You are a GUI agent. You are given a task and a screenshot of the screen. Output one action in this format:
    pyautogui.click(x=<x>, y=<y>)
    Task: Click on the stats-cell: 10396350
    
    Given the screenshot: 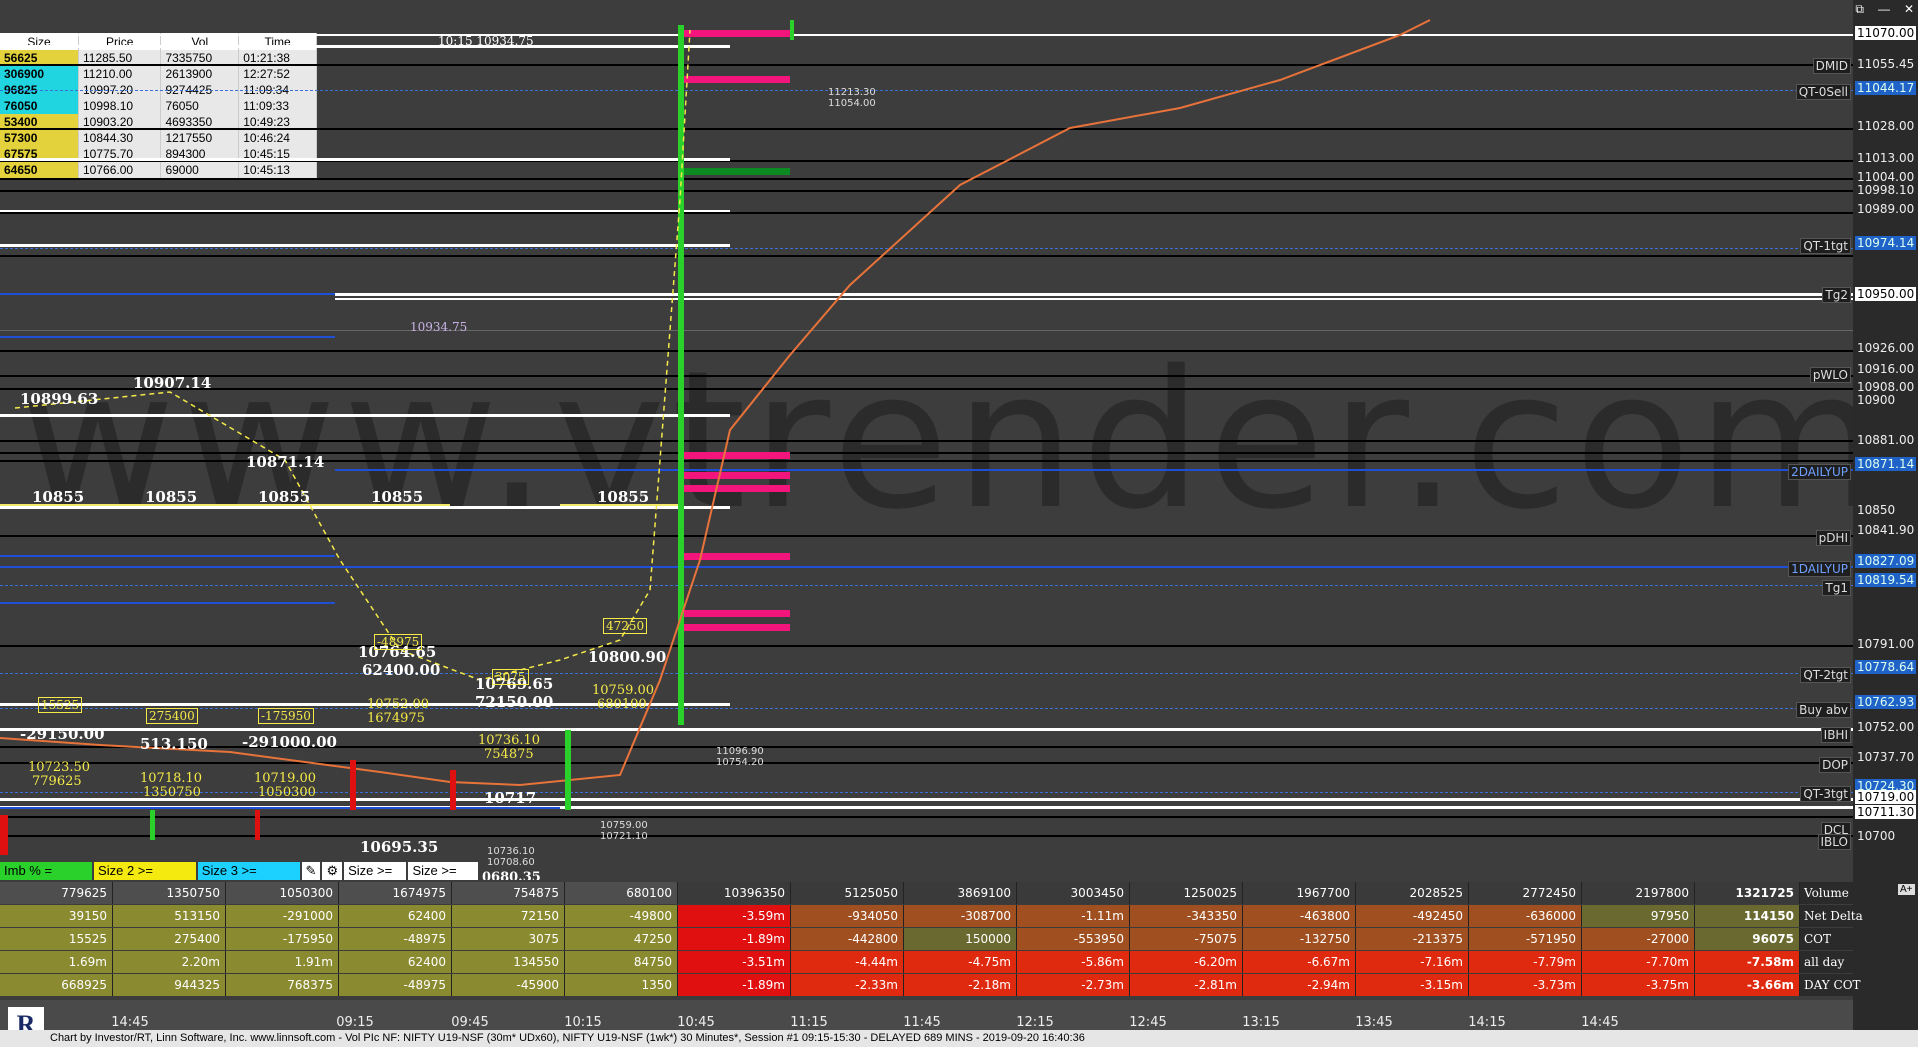 What is the action you would take?
    pyautogui.click(x=734, y=893)
    